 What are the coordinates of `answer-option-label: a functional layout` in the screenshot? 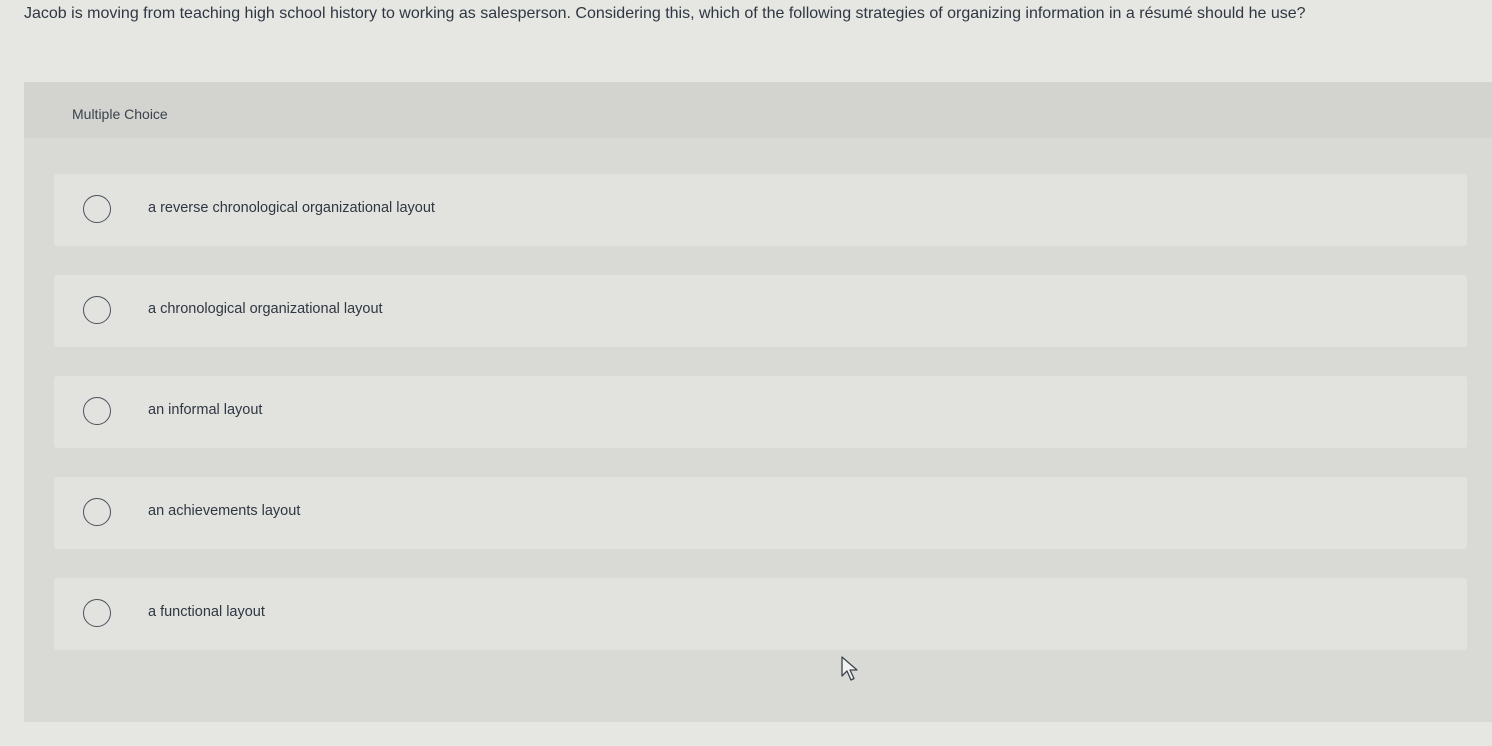 It's located at (206, 612).